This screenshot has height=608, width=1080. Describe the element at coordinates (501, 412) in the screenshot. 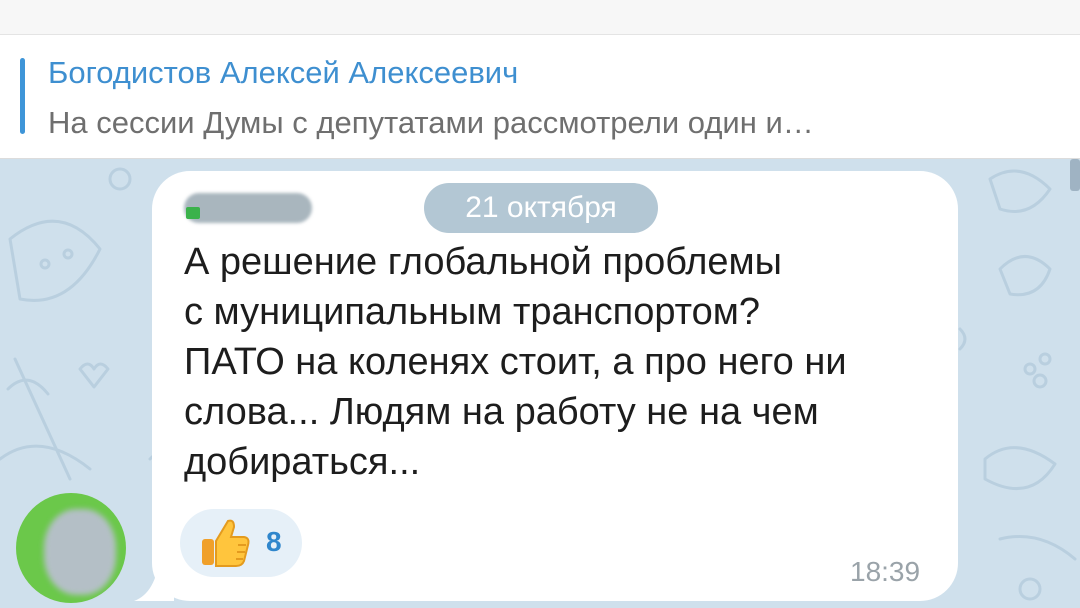

I see `message-line: слова... Людям на работу не на чем` at that location.